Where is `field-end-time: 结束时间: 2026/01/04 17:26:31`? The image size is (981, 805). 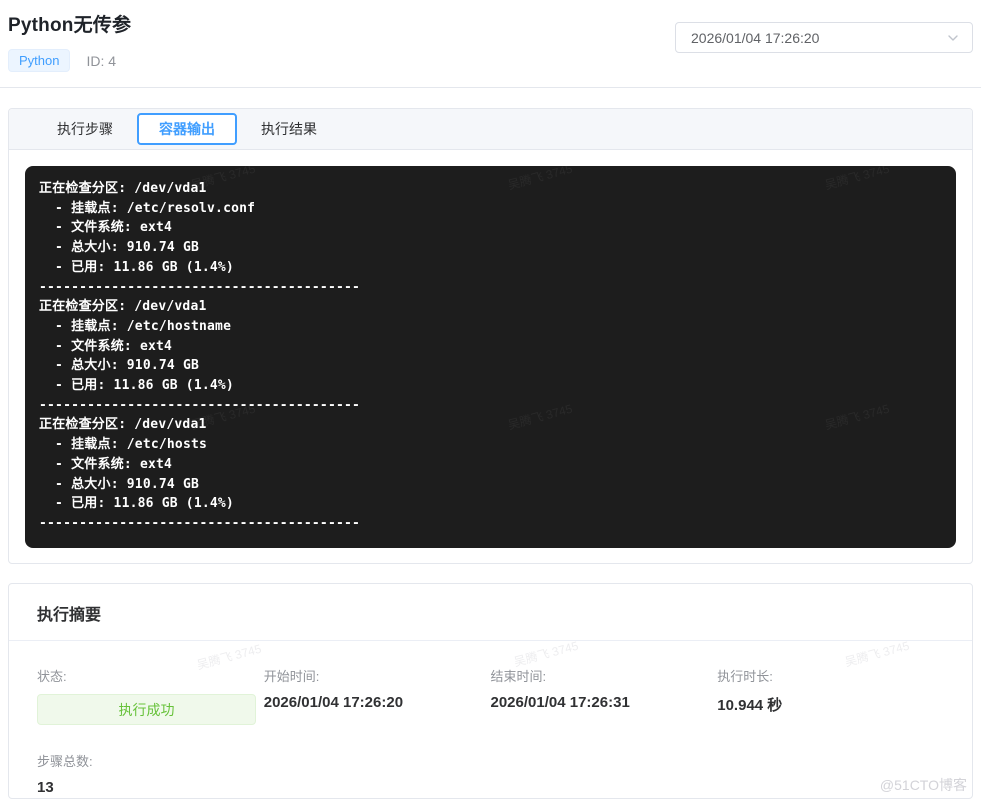 field-end-time: 结束时间: 2026/01/04 17:26:31 is located at coordinates (604, 695).